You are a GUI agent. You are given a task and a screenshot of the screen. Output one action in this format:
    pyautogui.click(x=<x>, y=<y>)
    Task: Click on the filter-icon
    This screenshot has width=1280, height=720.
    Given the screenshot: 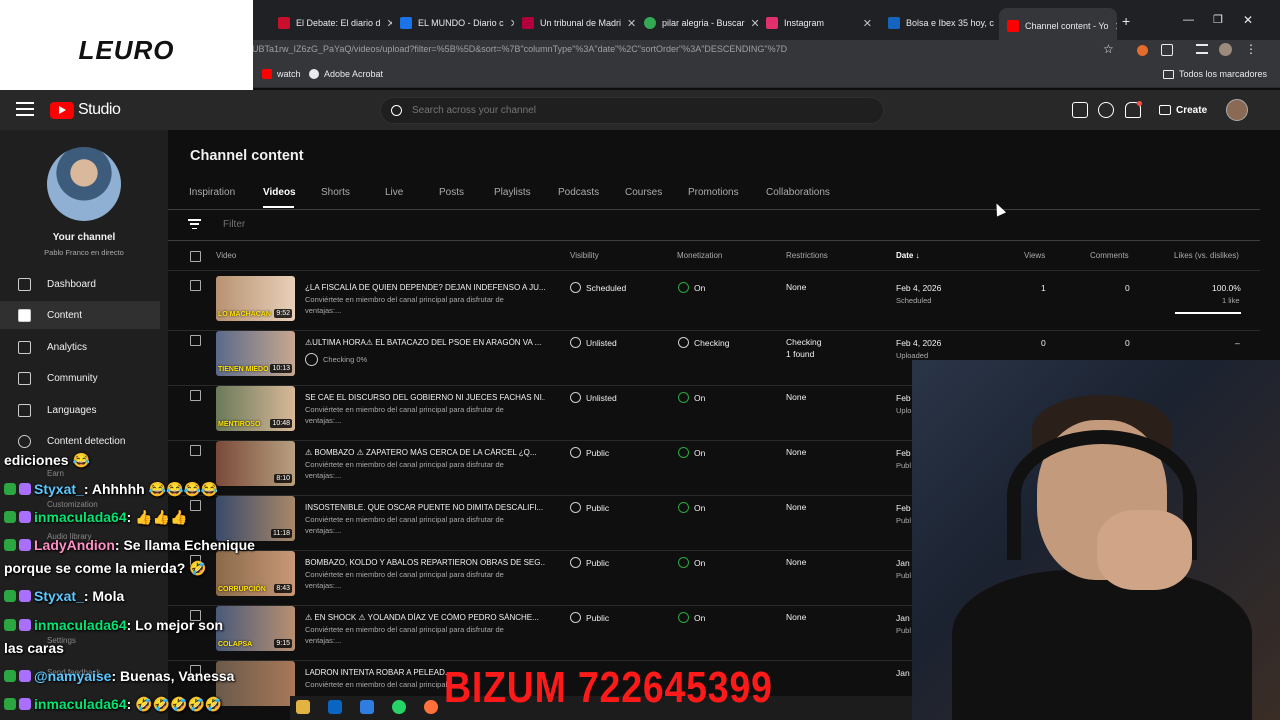 What is the action you would take?
    pyautogui.click(x=194, y=224)
    